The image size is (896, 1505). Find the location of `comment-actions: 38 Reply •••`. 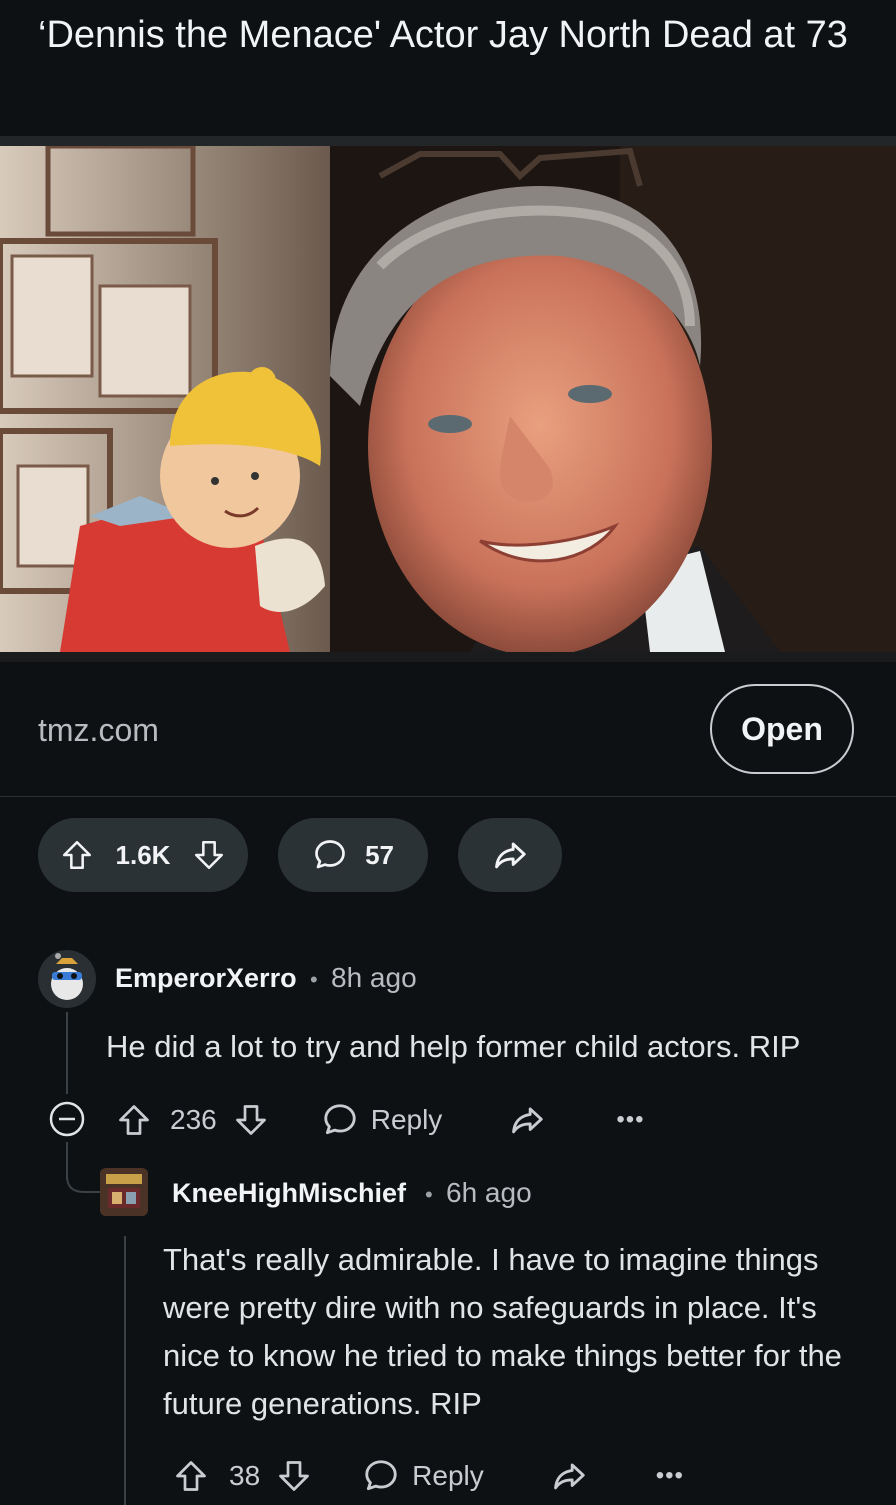

comment-actions: 38 Reply ••• is located at coordinates (428, 1476).